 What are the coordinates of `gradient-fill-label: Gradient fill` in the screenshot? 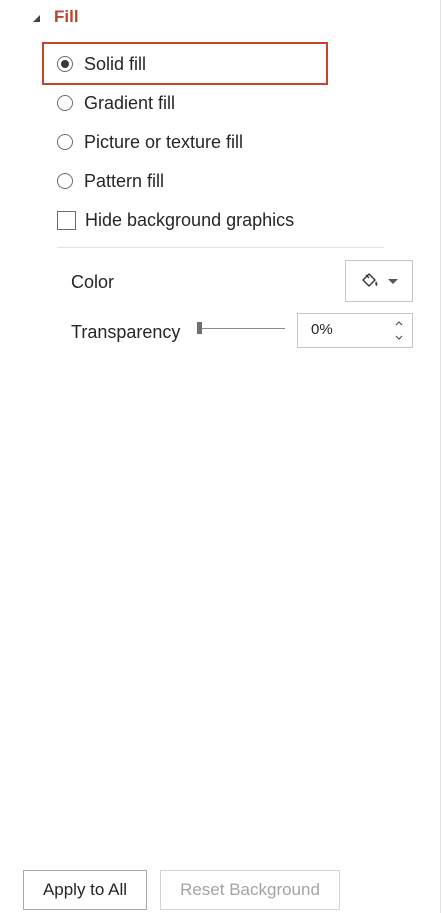 It's located at (130, 102).